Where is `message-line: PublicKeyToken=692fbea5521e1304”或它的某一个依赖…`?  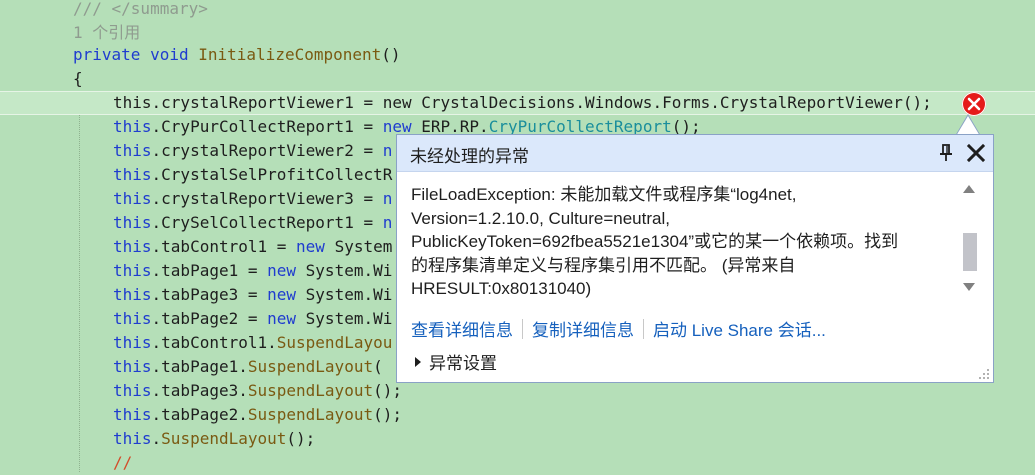
message-line: PublicKeyToken=692fbea5521e1304”或它的某一个依赖… is located at coordinates (655, 241).